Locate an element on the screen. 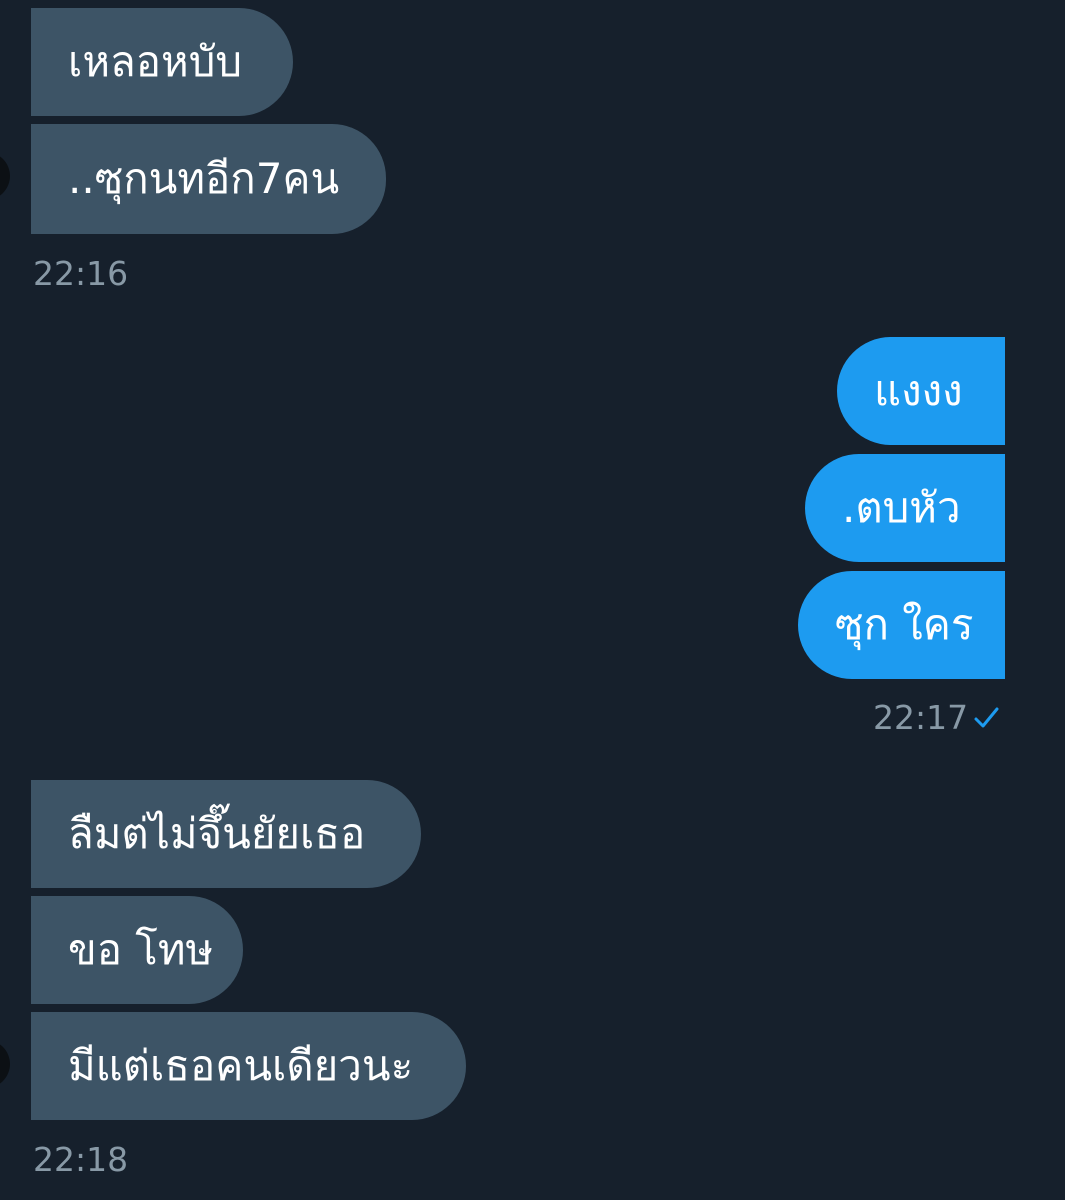  message-text: ..ซุกนทอีก7คน is located at coordinates (204, 178).